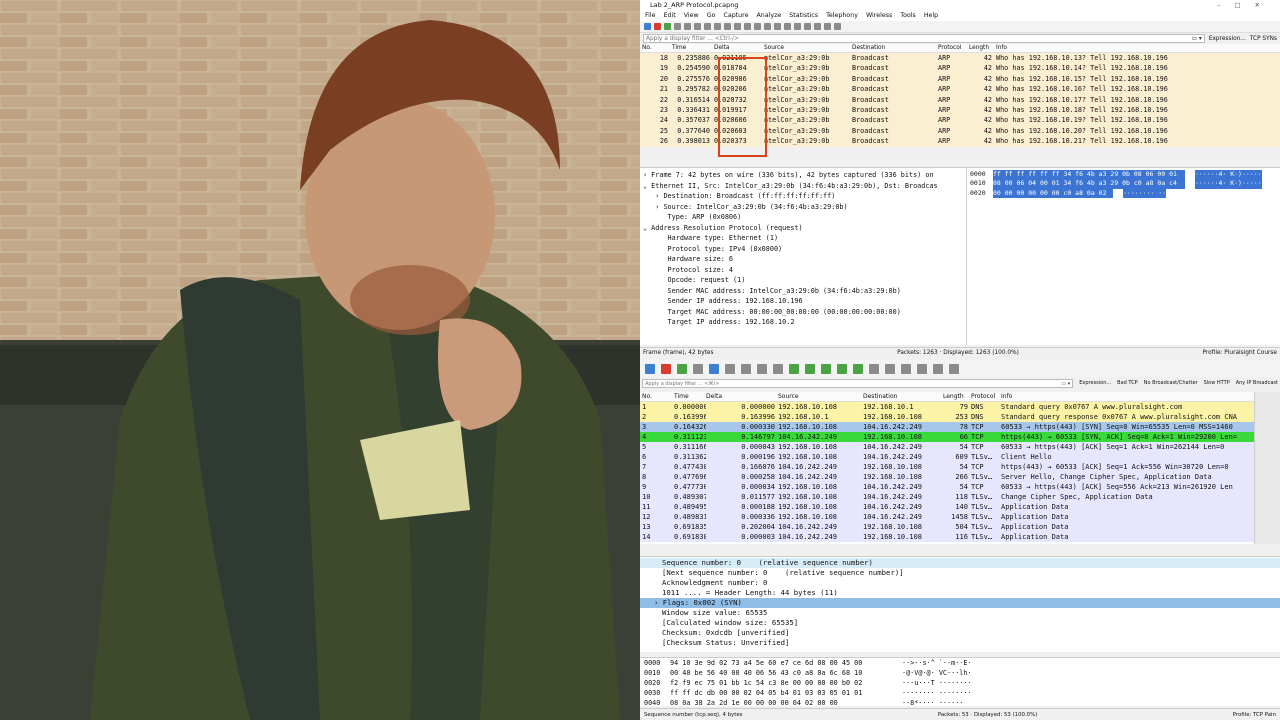 The height and width of the screenshot is (720, 1280). I want to click on col-delta: Delta, so click(739, 48).